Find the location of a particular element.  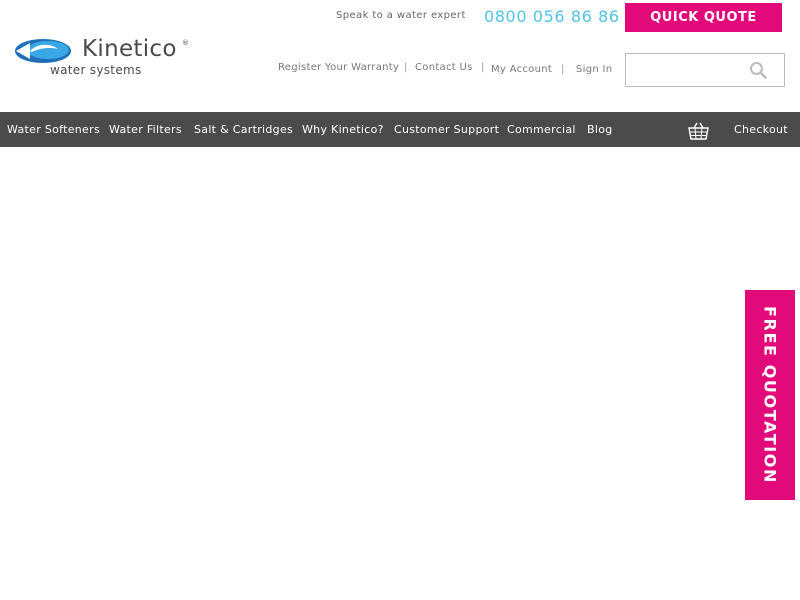

checkout-link: Checkout is located at coordinates (761, 129).